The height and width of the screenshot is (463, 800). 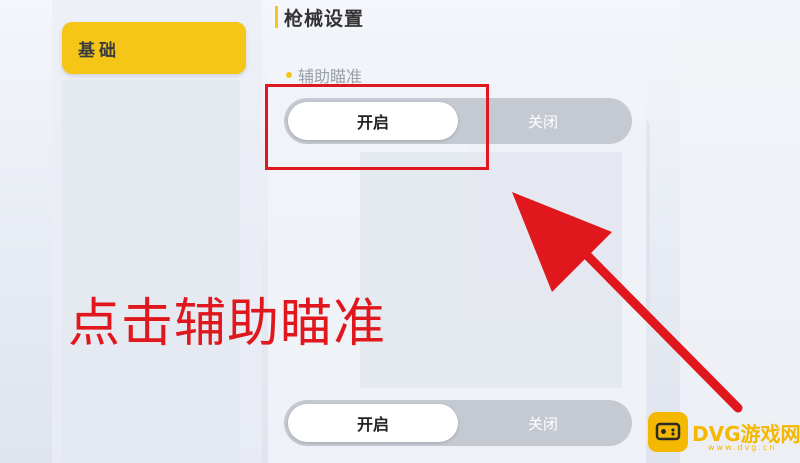 I want to click on gamepad-icon, so click(x=668, y=432).